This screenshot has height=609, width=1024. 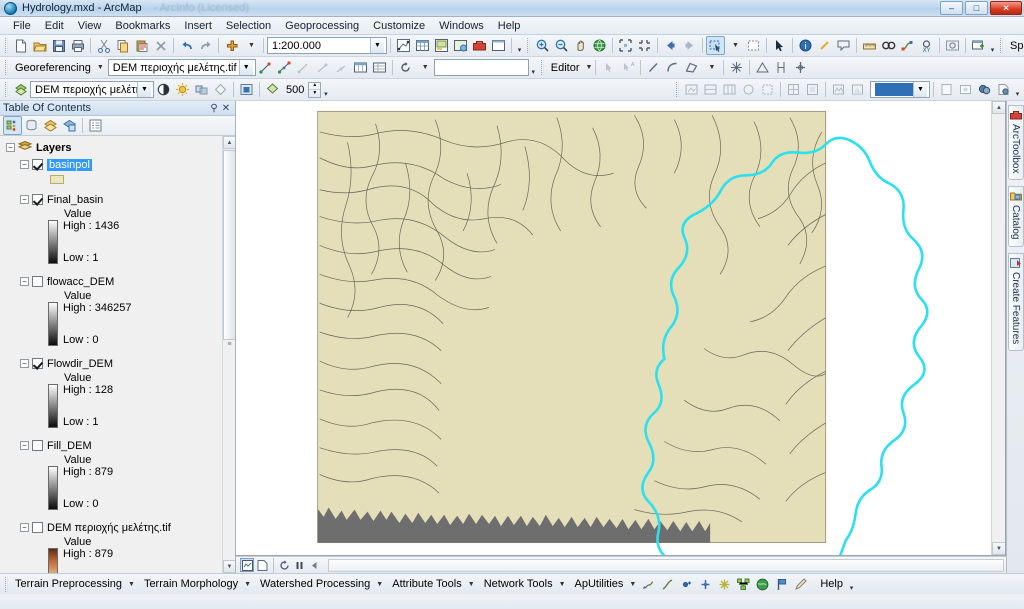 What do you see at coordinates (315, 89) in the screenshot?
I see `transparency-stepper: ▲ ▼` at bounding box center [315, 89].